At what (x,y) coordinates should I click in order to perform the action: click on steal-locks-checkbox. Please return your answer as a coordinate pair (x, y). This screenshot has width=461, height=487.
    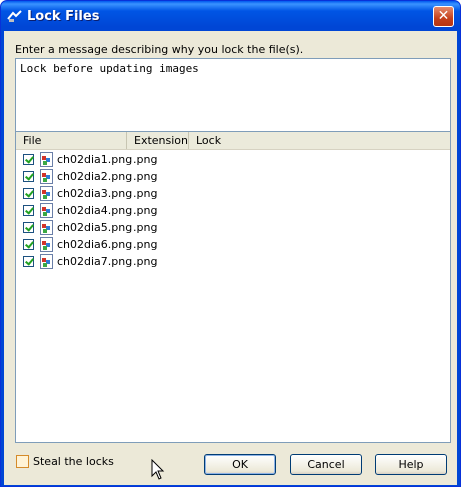
    Looking at the image, I should click on (22, 461).